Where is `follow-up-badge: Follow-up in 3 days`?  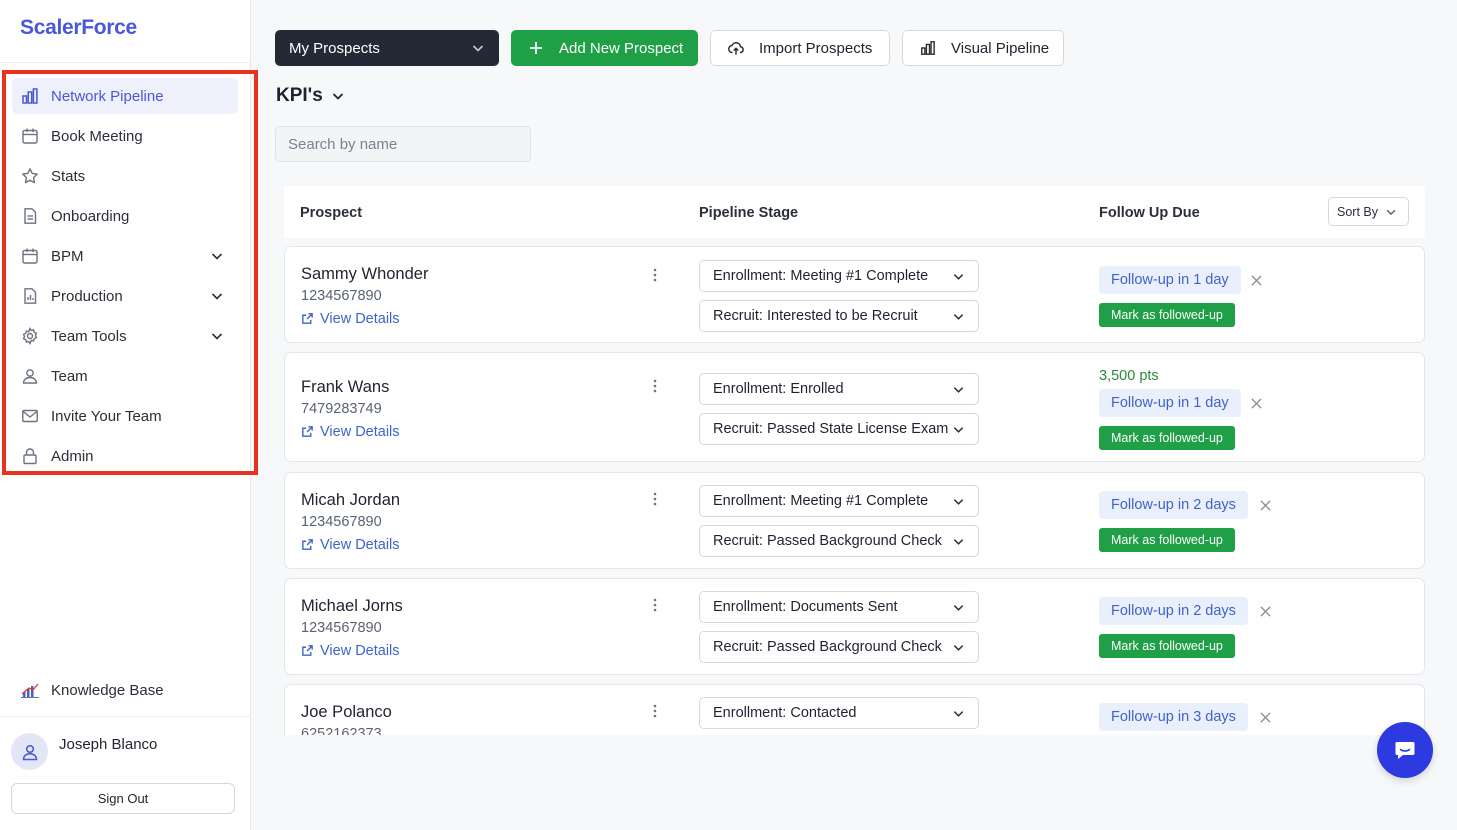 follow-up-badge: Follow-up in 3 days is located at coordinates (1173, 717).